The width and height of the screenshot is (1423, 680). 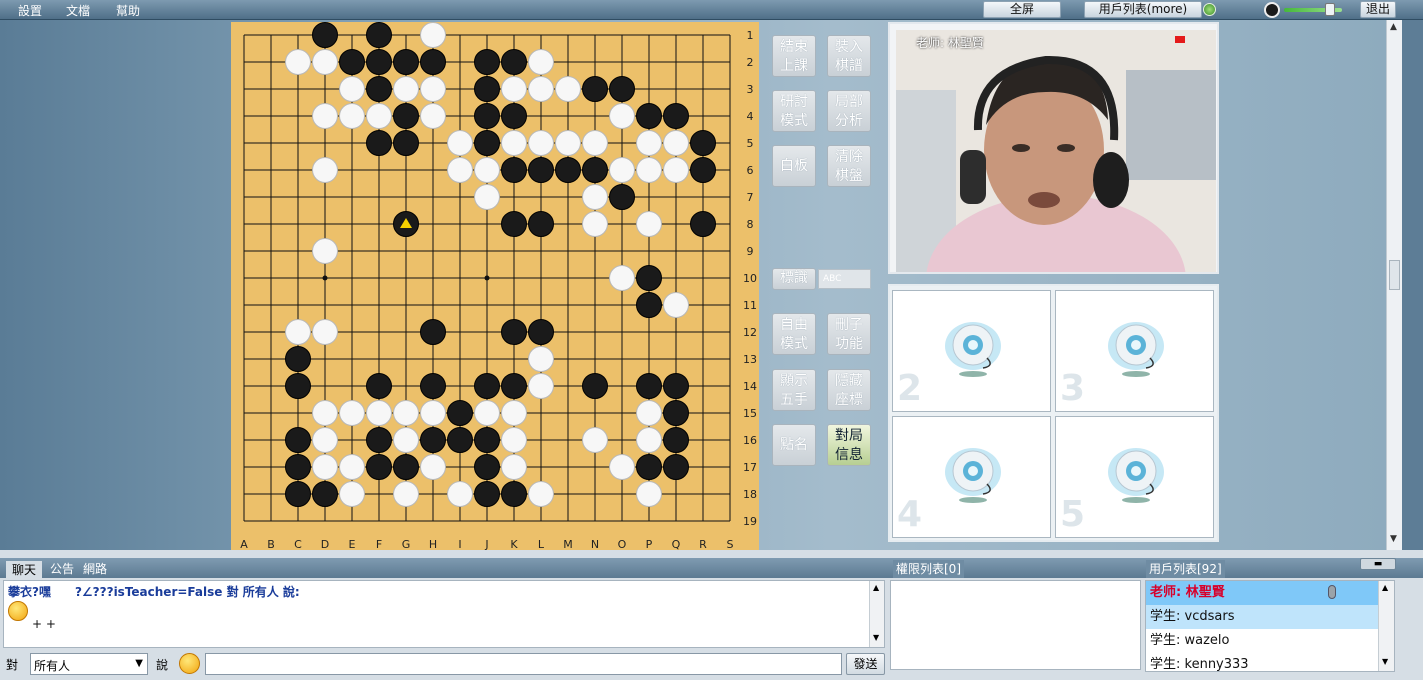 What do you see at coordinates (1262, 617) in the screenshot?
I see `user-row: 学生: vcdsars` at bounding box center [1262, 617].